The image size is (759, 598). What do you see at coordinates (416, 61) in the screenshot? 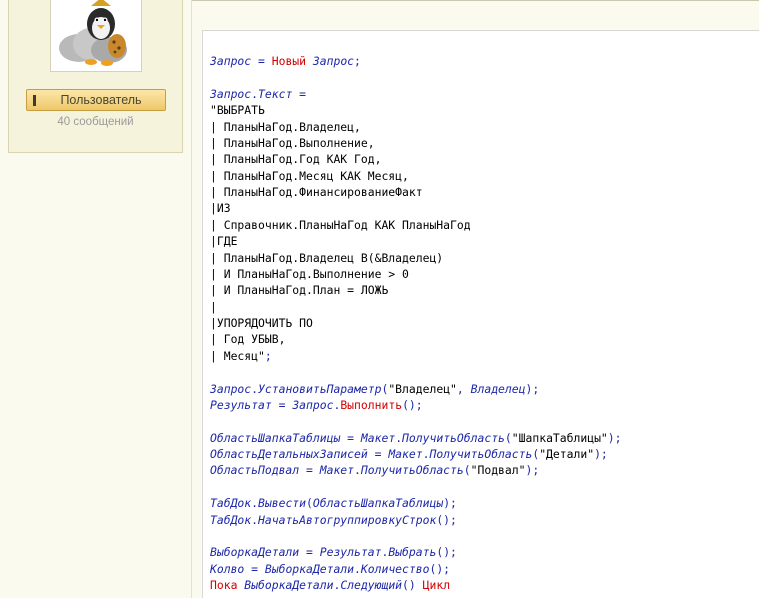
I see `code-line: Запрос = Новый Запрос;` at bounding box center [416, 61].